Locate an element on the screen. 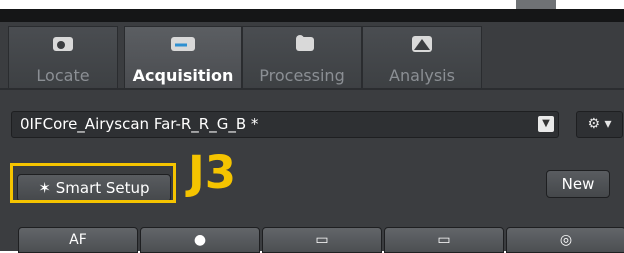 The width and height of the screenshot is (624, 253). tab-processing: Processing is located at coordinates (302, 58).